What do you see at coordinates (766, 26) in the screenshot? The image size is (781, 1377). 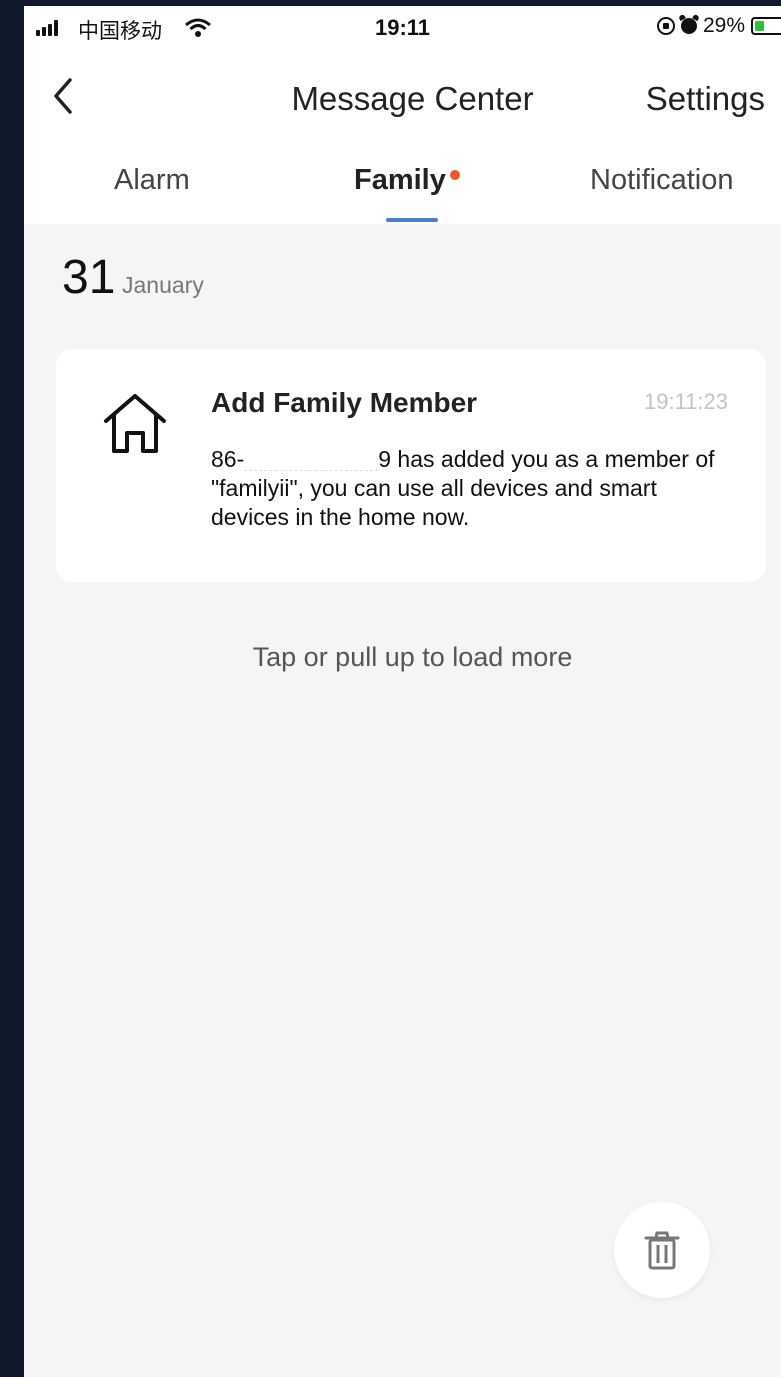 I see `battery-icon` at bounding box center [766, 26].